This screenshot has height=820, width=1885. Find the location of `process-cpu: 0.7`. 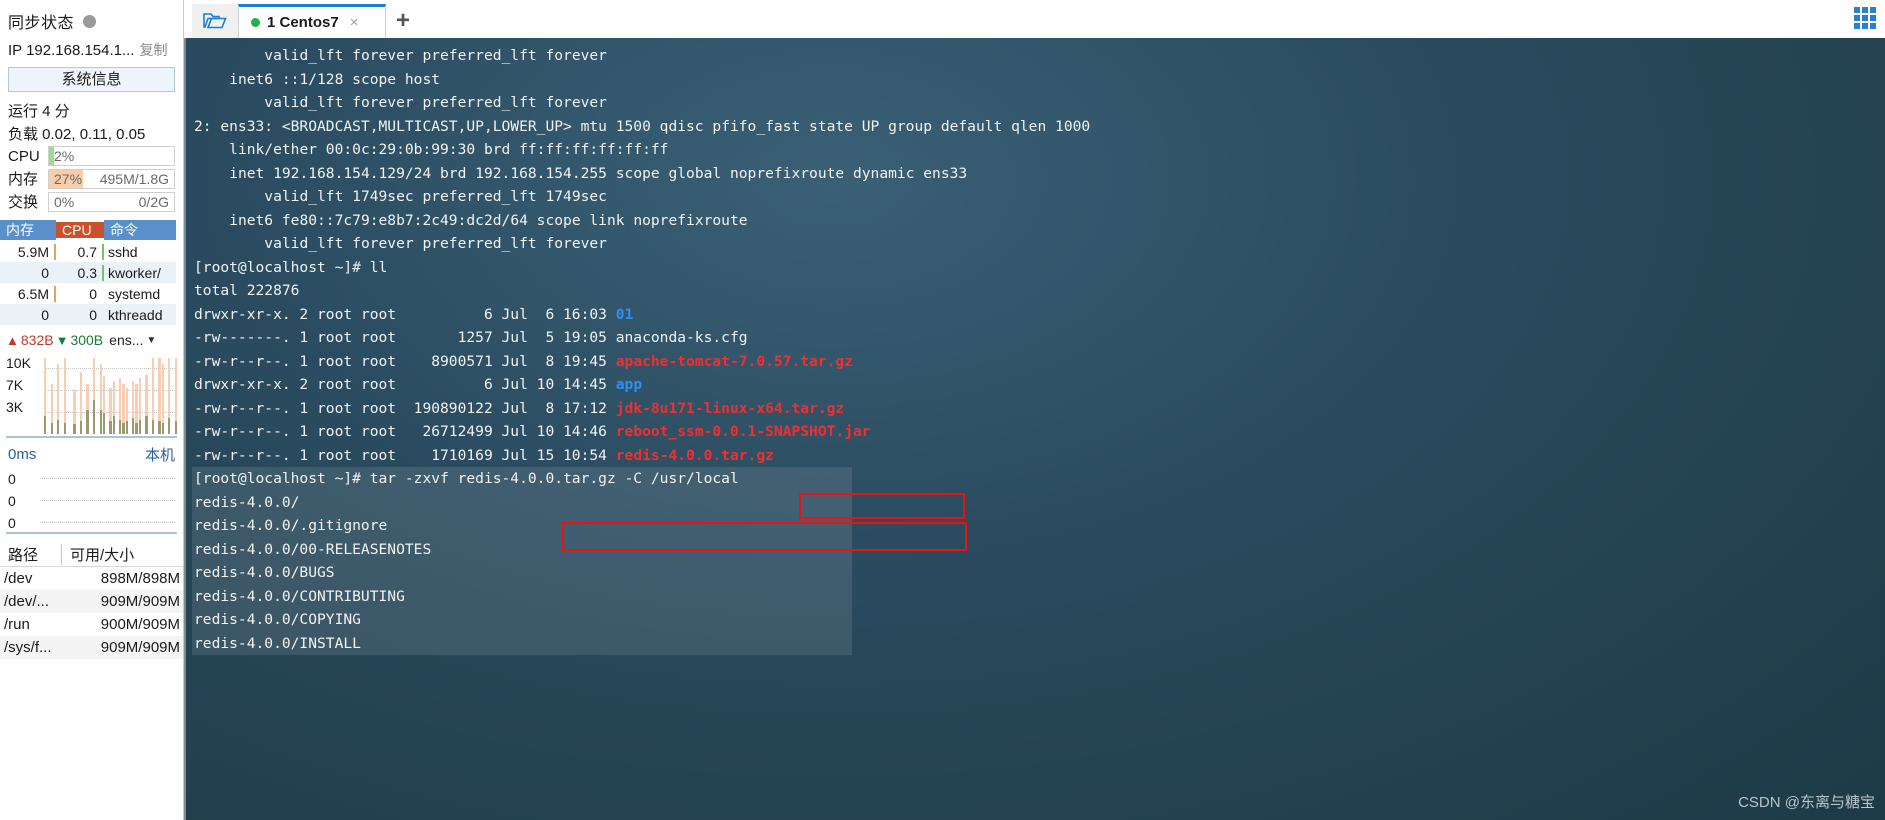

process-cpu: 0.7 is located at coordinates (80, 251).